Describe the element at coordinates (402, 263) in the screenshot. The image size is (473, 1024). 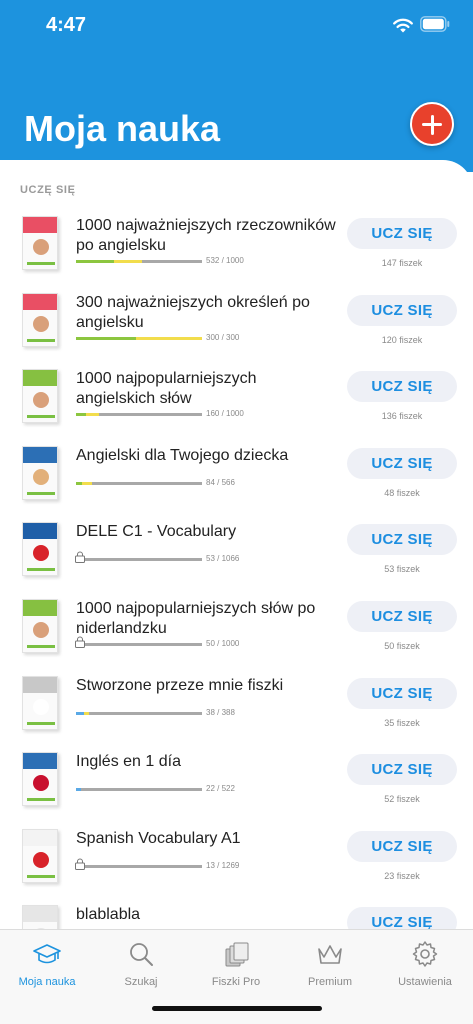
I see `flashcard-count: 147 fiszek` at that location.